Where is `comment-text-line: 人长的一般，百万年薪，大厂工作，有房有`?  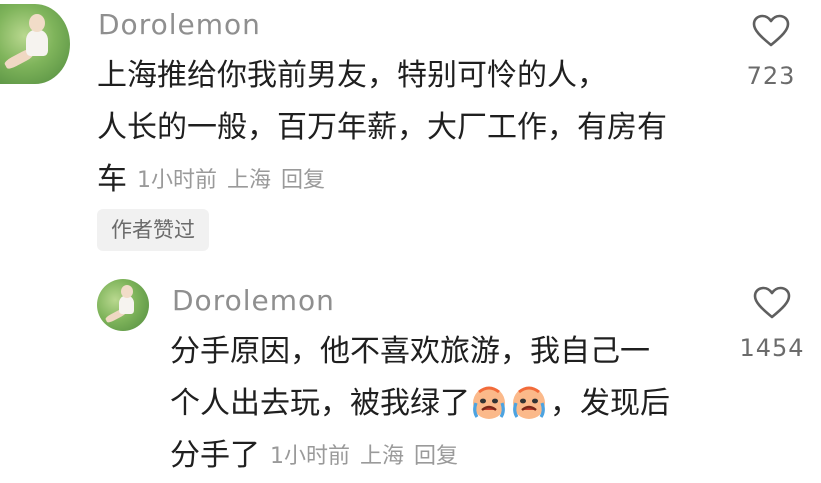
comment-text-line: 人长的一般，百万年薪，大厂工作，有房有 is located at coordinates (382, 127).